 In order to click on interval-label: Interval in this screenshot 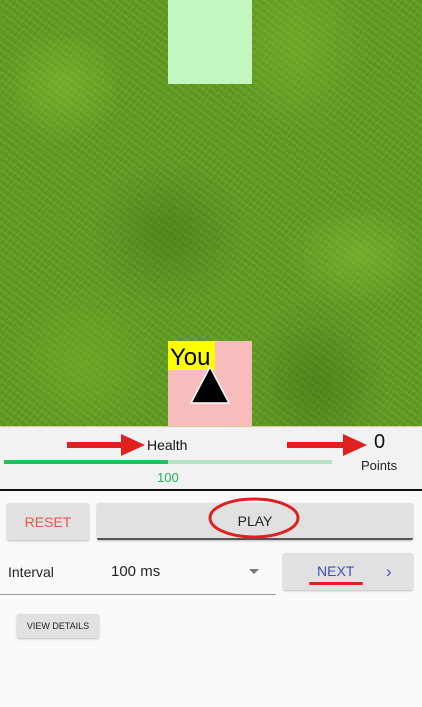, I will do `click(31, 572)`.